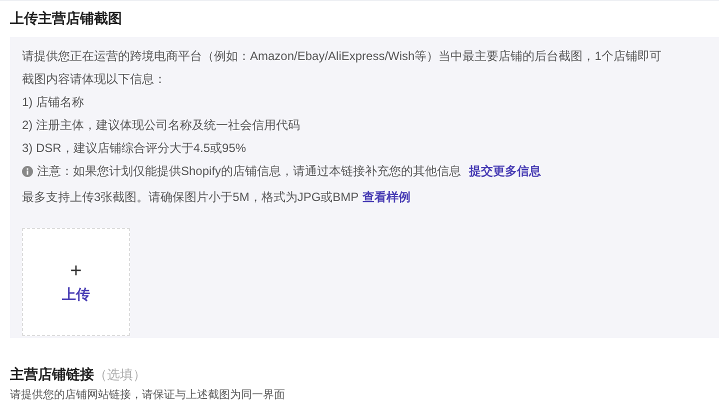  I want to click on optional-label: （选填）, so click(120, 375).